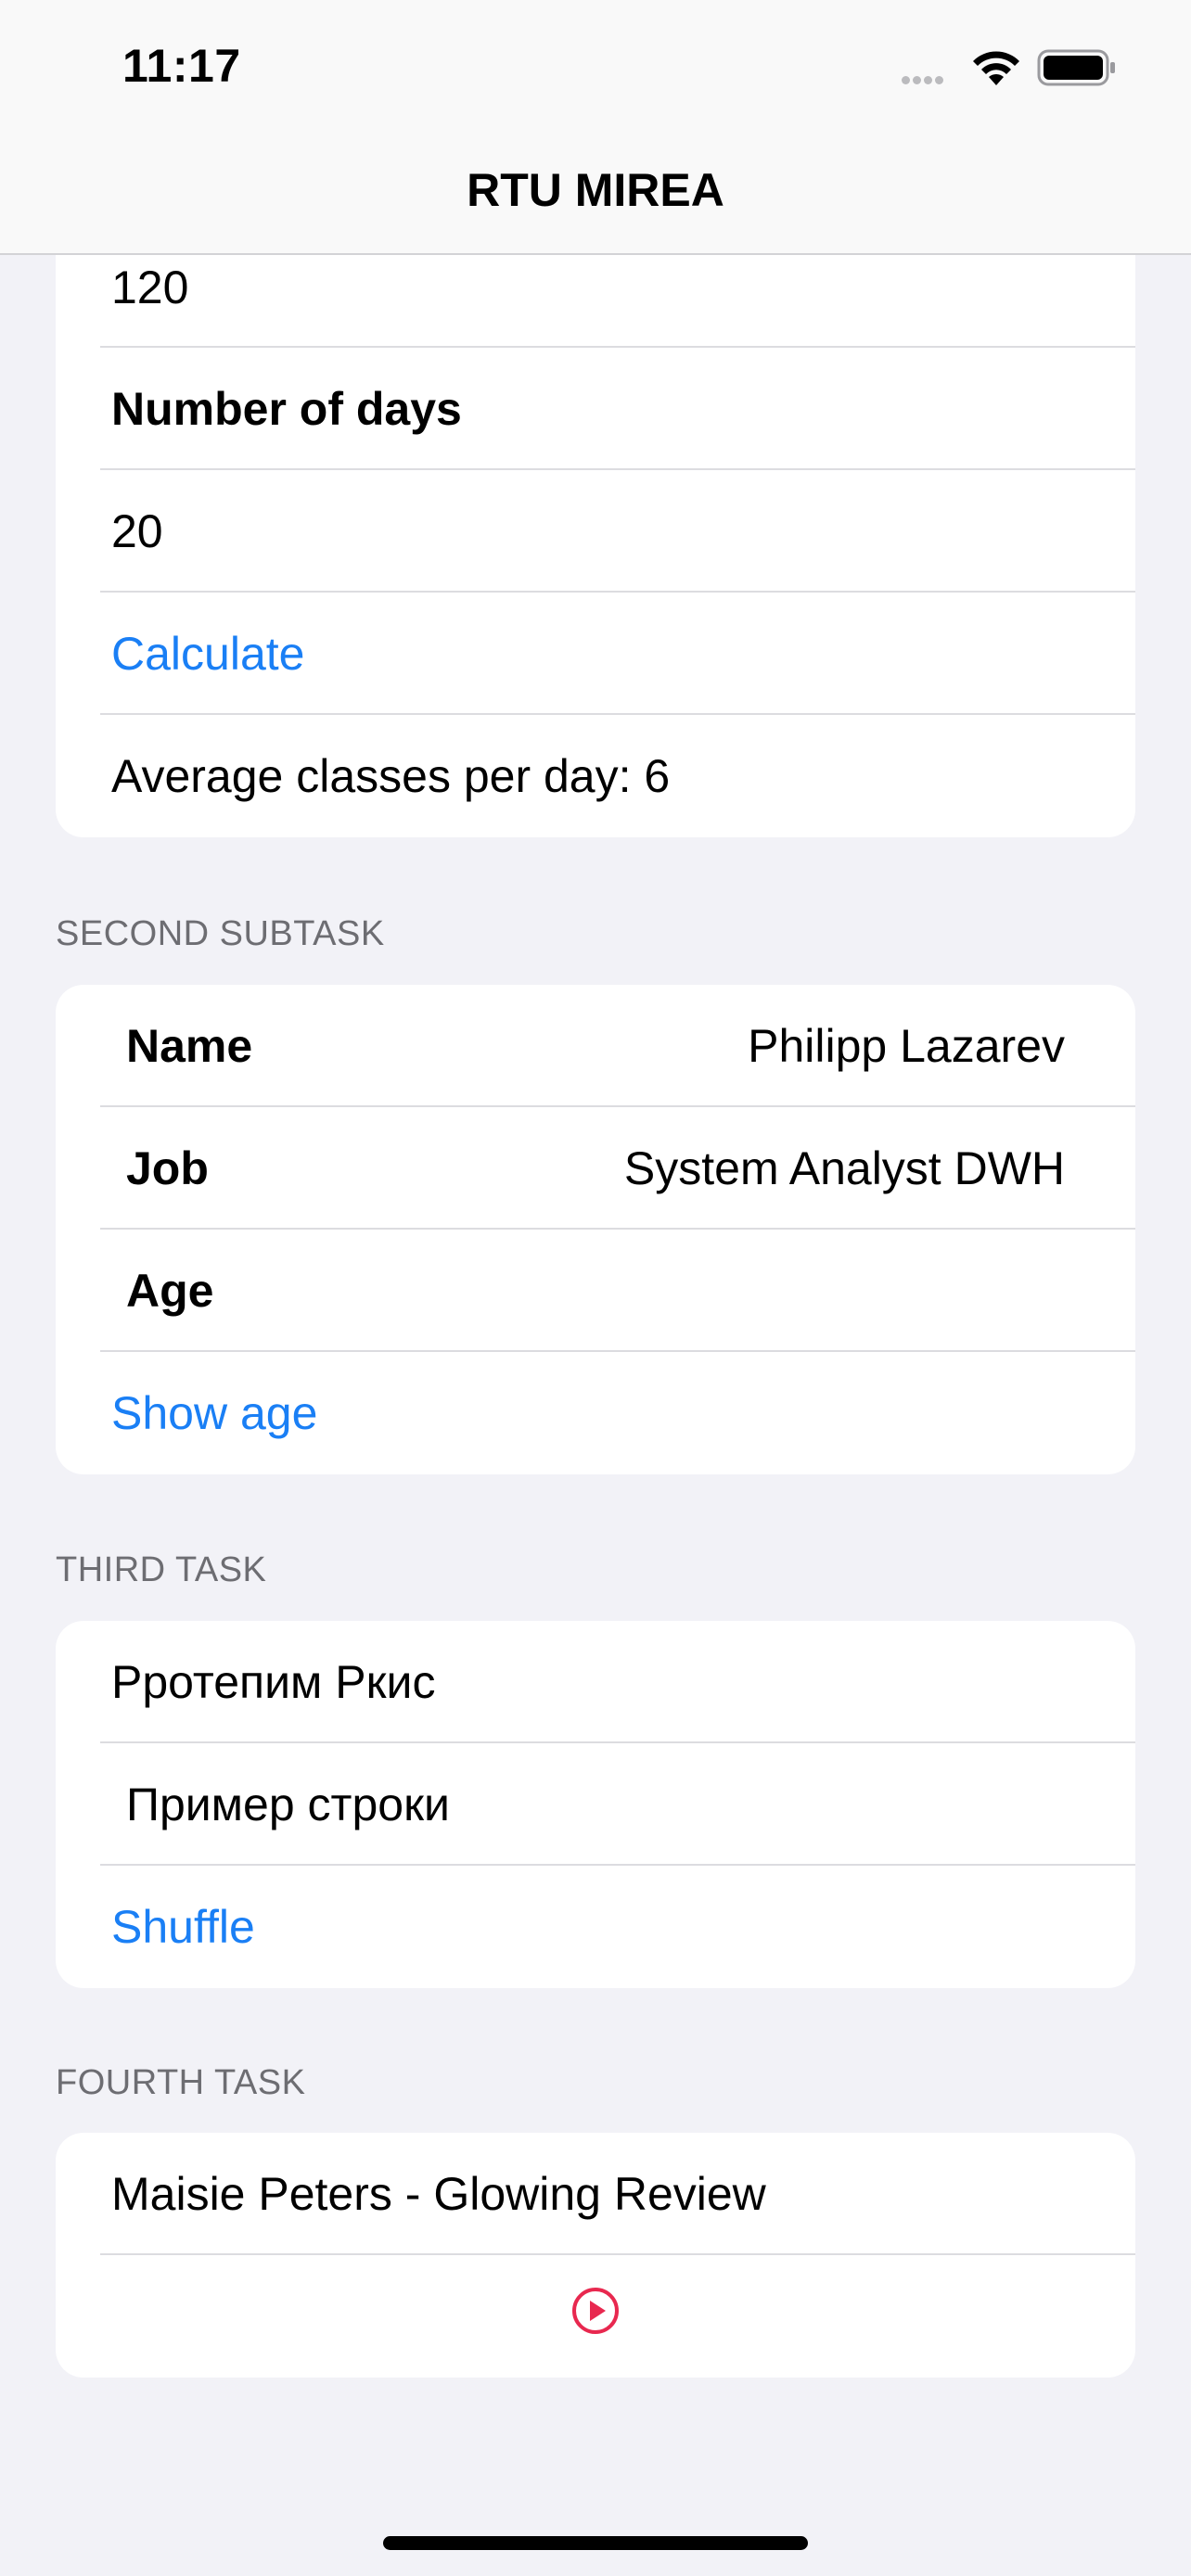 This screenshot has height=2576, width=1191. Describe the element at coordinates (150, 287) in the screenshot. I see `classes-count-value: 120` at that location.